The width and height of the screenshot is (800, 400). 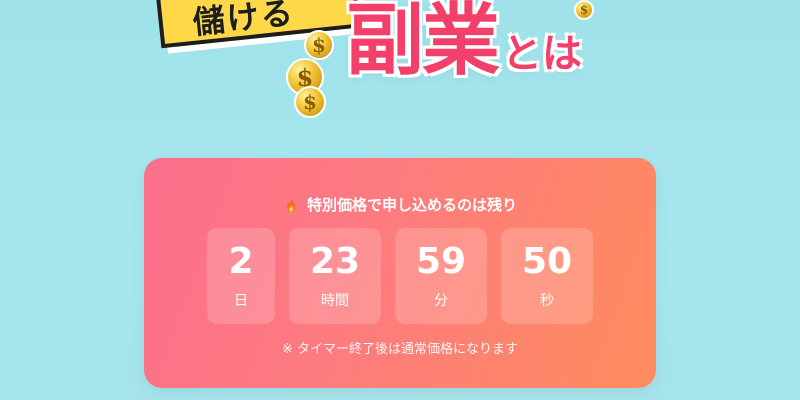 What do you see at coordinates (291, 205) in the screenshot?
I see `fire-icon` at bounding box center [291, 205].